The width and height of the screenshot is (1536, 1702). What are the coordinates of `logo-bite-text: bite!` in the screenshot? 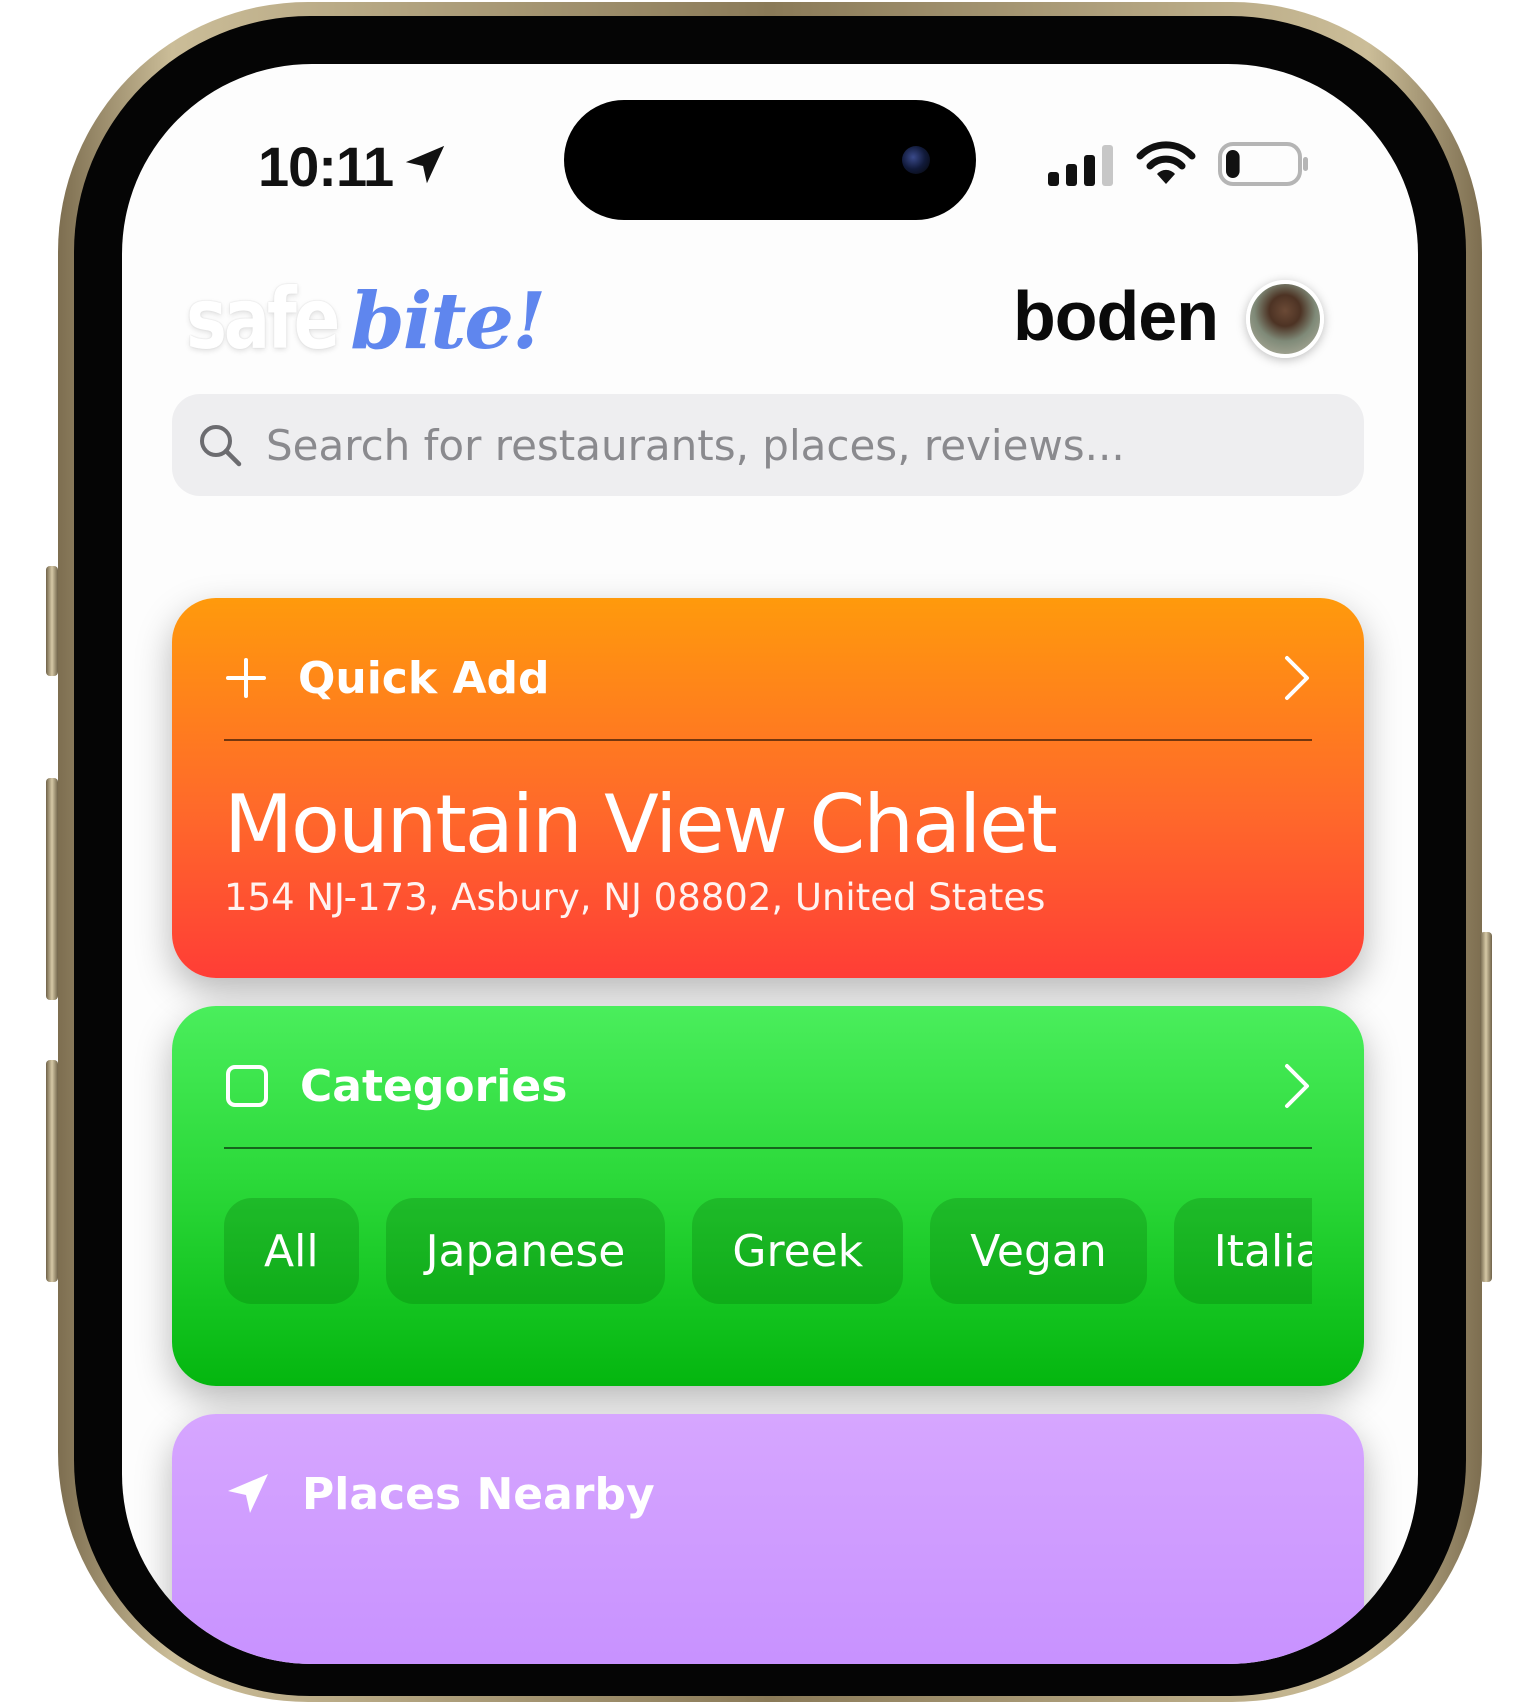 It's located at (448, 321).